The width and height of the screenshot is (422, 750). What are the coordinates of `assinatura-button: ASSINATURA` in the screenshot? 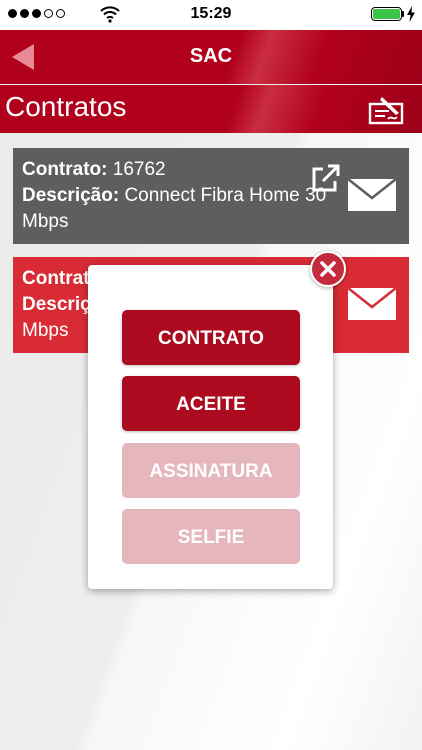 It's located at (211, 470).